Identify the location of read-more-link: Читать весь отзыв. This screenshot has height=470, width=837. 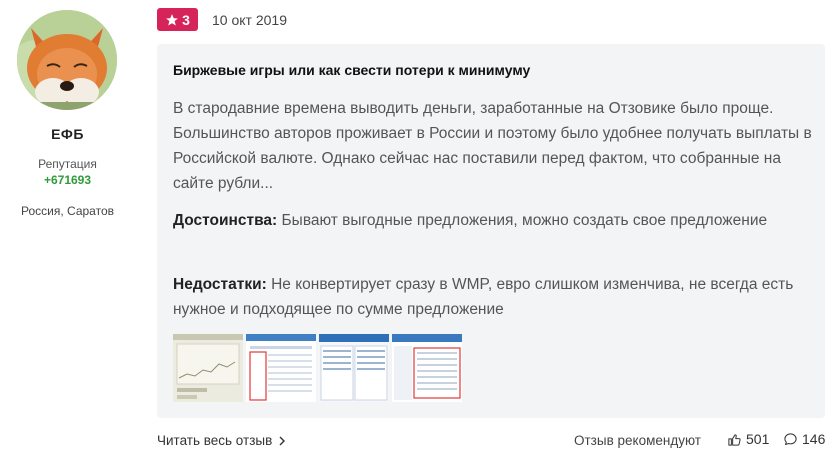
(221, 440).